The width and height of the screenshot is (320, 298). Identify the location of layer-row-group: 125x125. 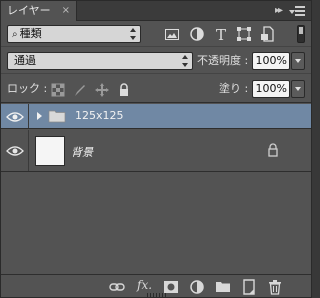
(156, 116).